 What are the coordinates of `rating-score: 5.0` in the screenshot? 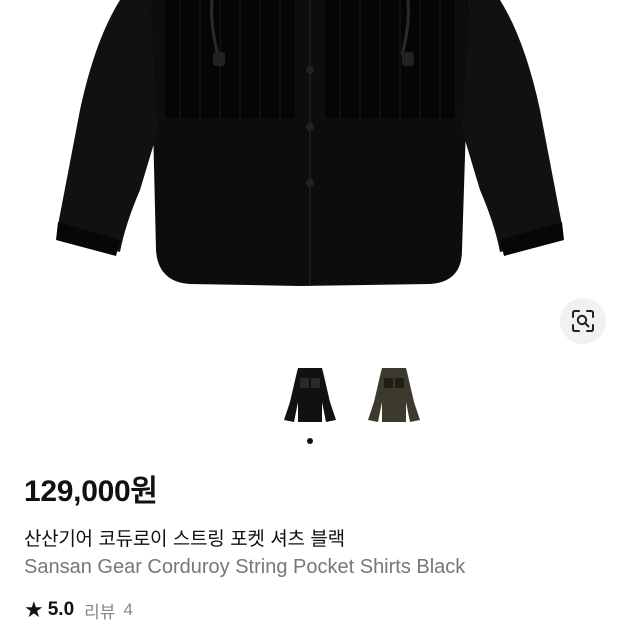 It's located at (61, 609).